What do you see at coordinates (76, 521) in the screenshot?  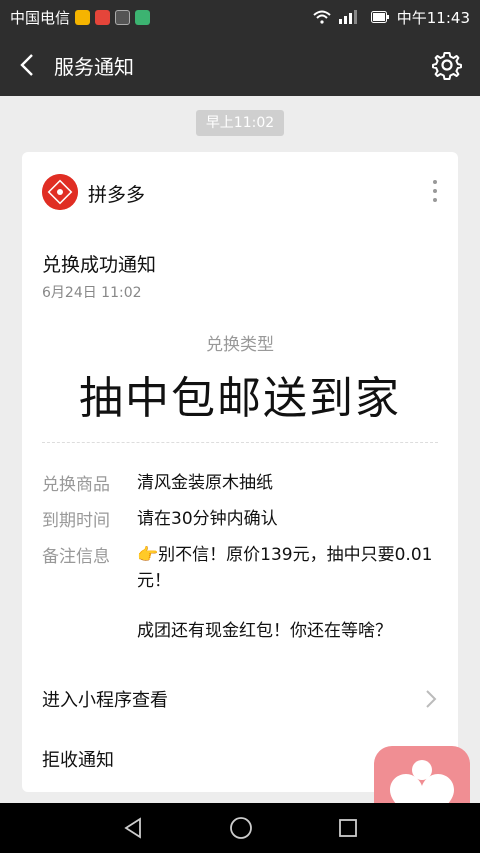 I see `field-label: 到期时间` at bounding box center [76, 521].